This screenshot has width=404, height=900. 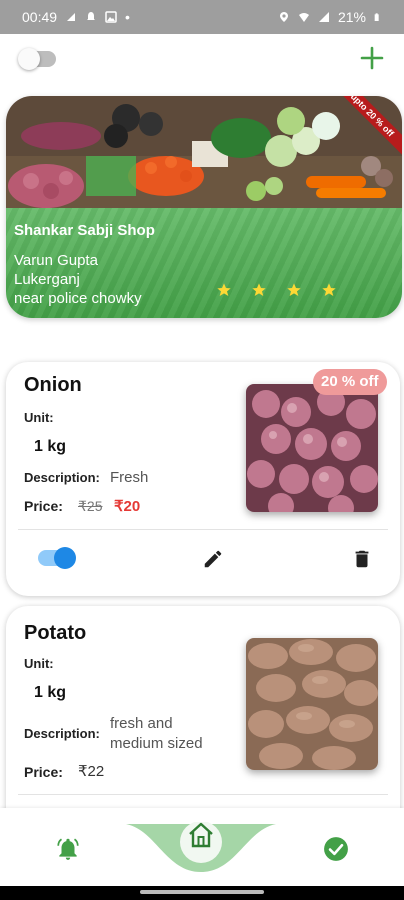 I want to click on shop-owner: Varun Gupta, so click(x=56, y=260).